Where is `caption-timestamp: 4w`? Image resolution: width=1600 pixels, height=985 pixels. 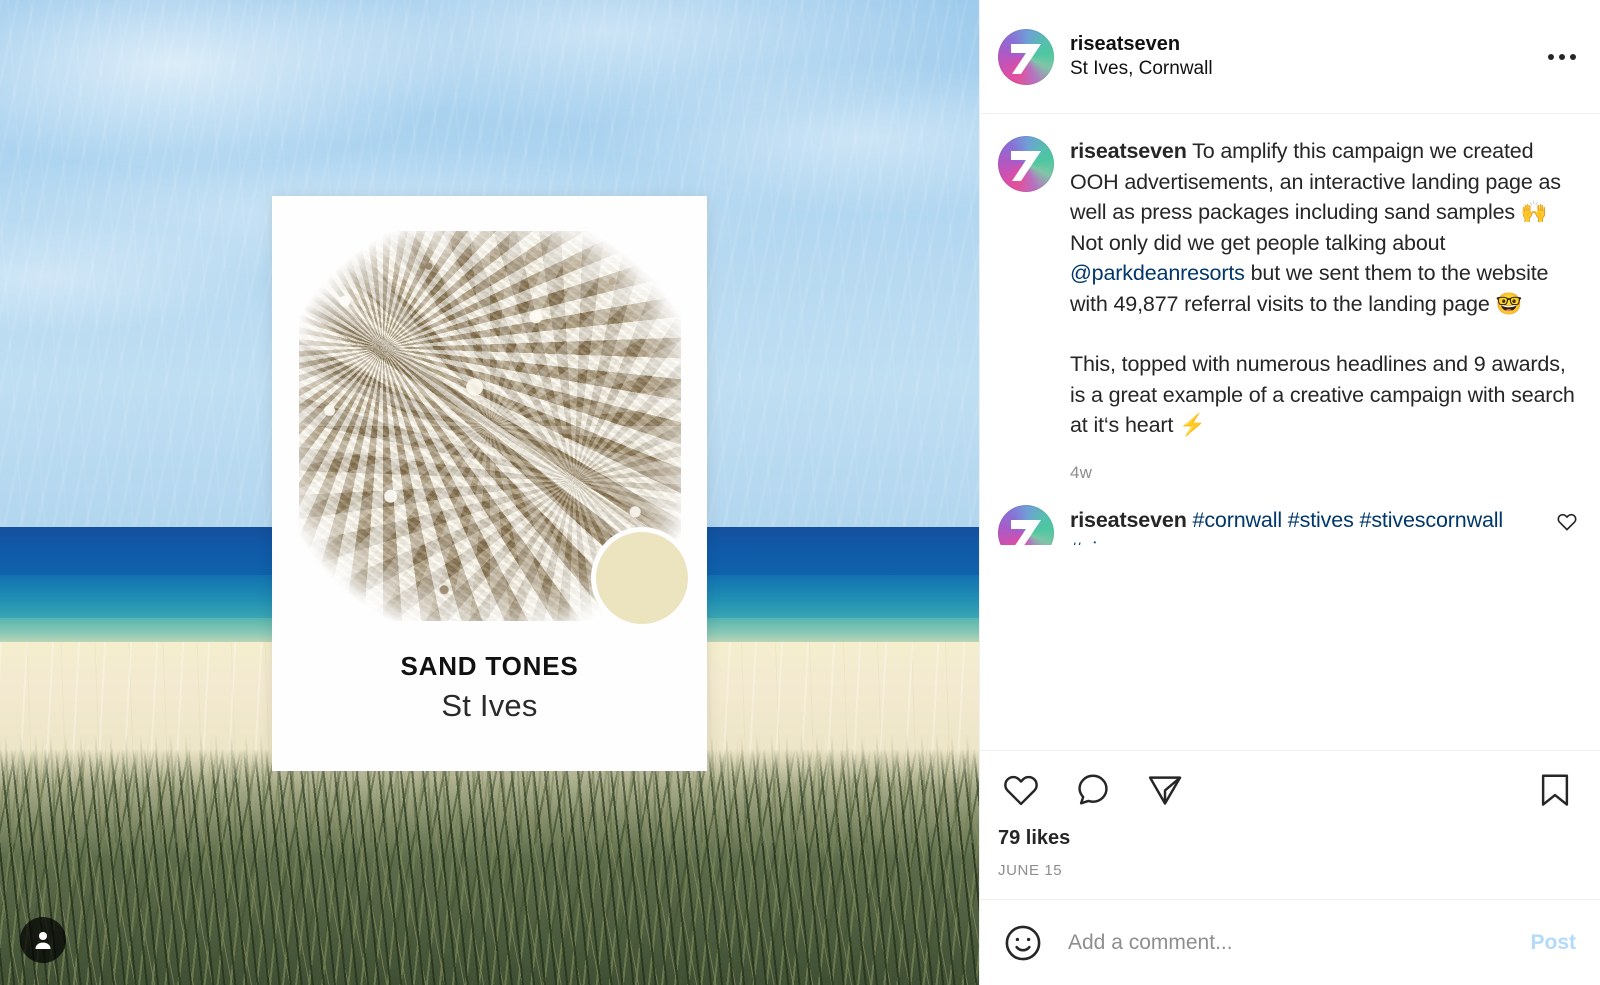 caption-timestamp: 4w is located at coordinates (1081, 472).